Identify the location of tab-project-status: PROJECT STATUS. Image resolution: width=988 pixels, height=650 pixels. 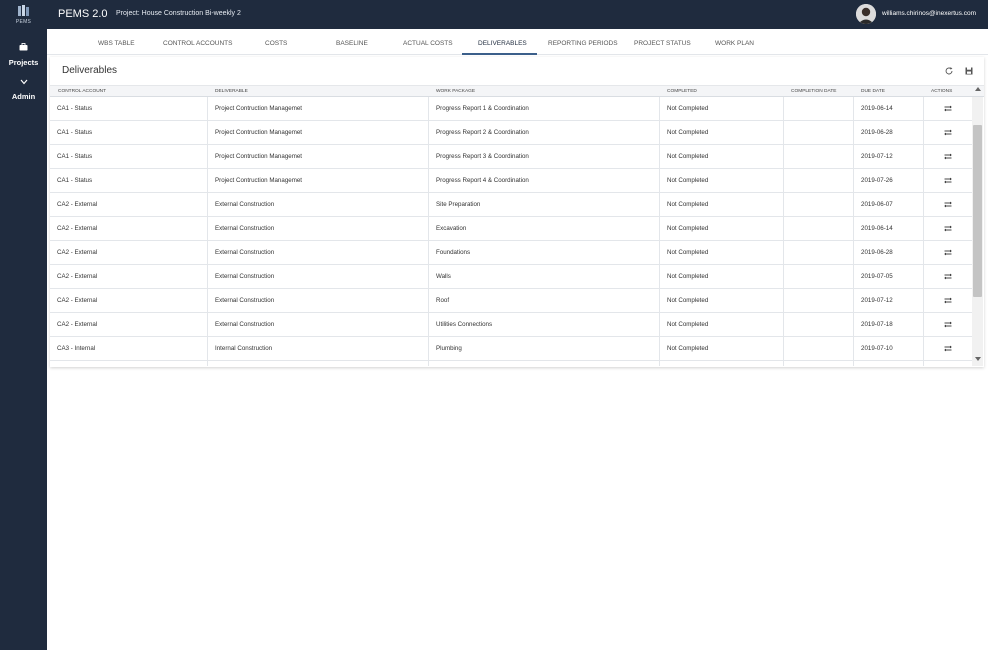
(662, 43).